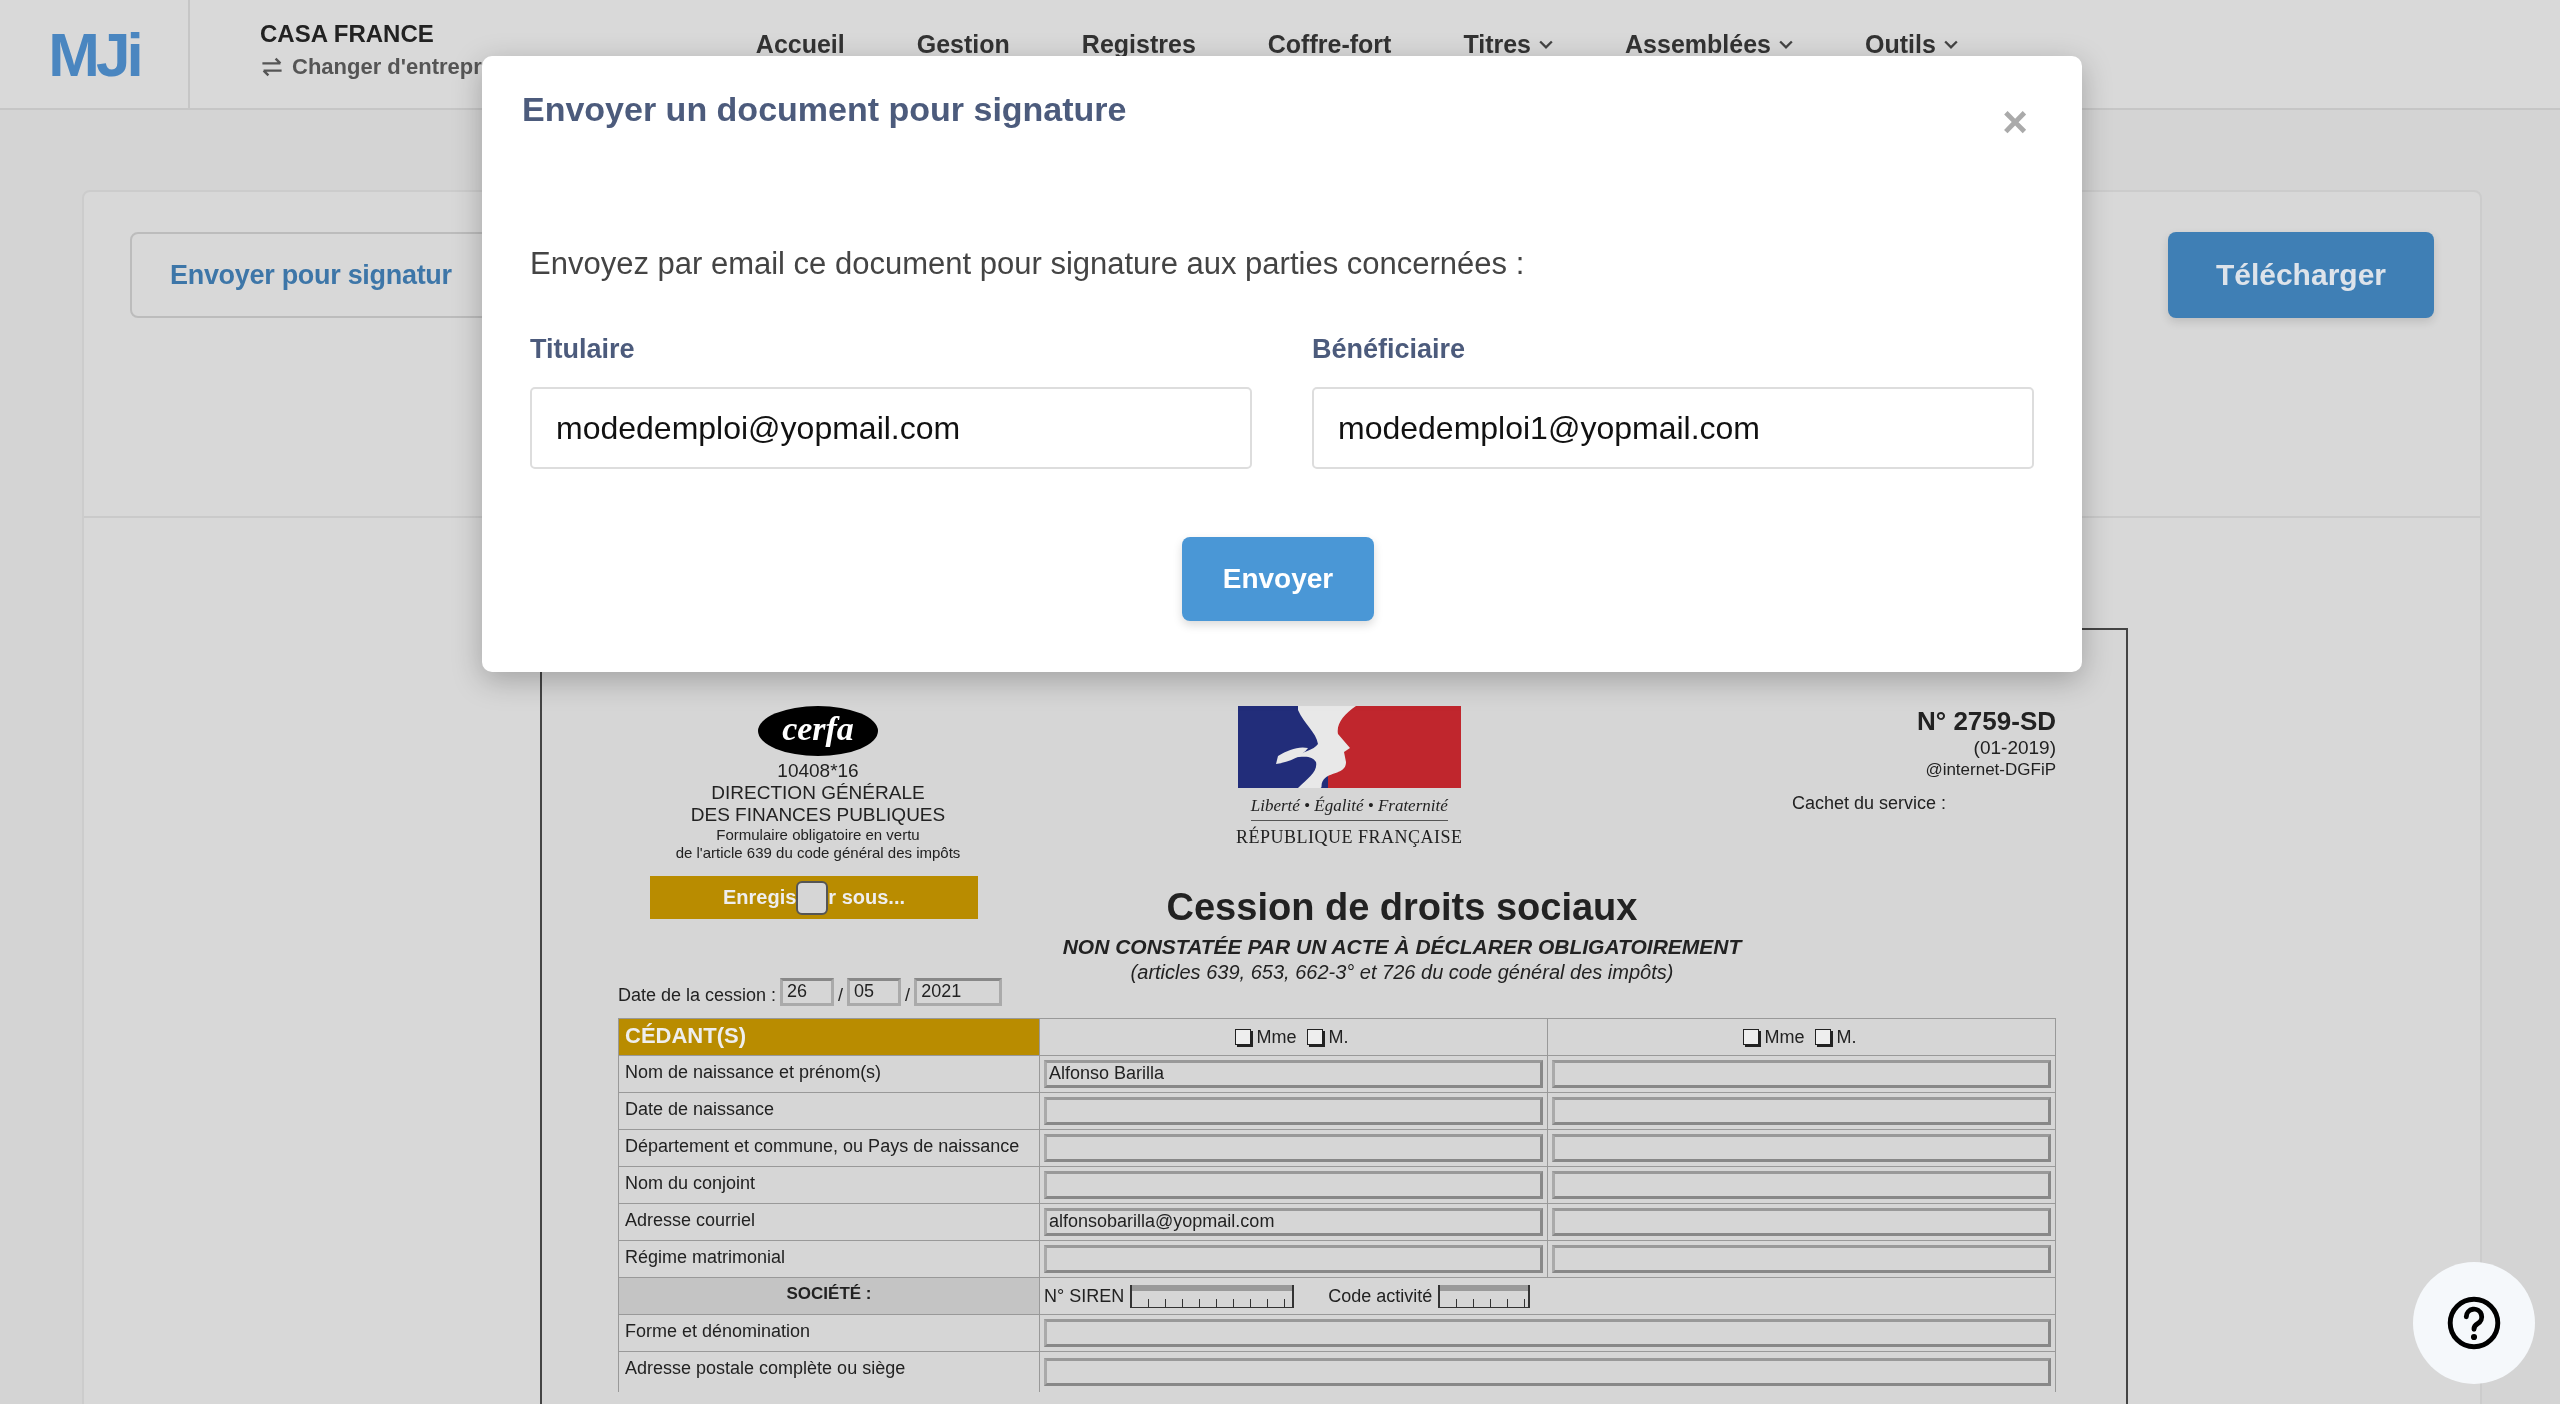  Describe the element at coordinates (1293, 1074) in the screenshot. I see `form-field: Alfonso Barilla` at that location.